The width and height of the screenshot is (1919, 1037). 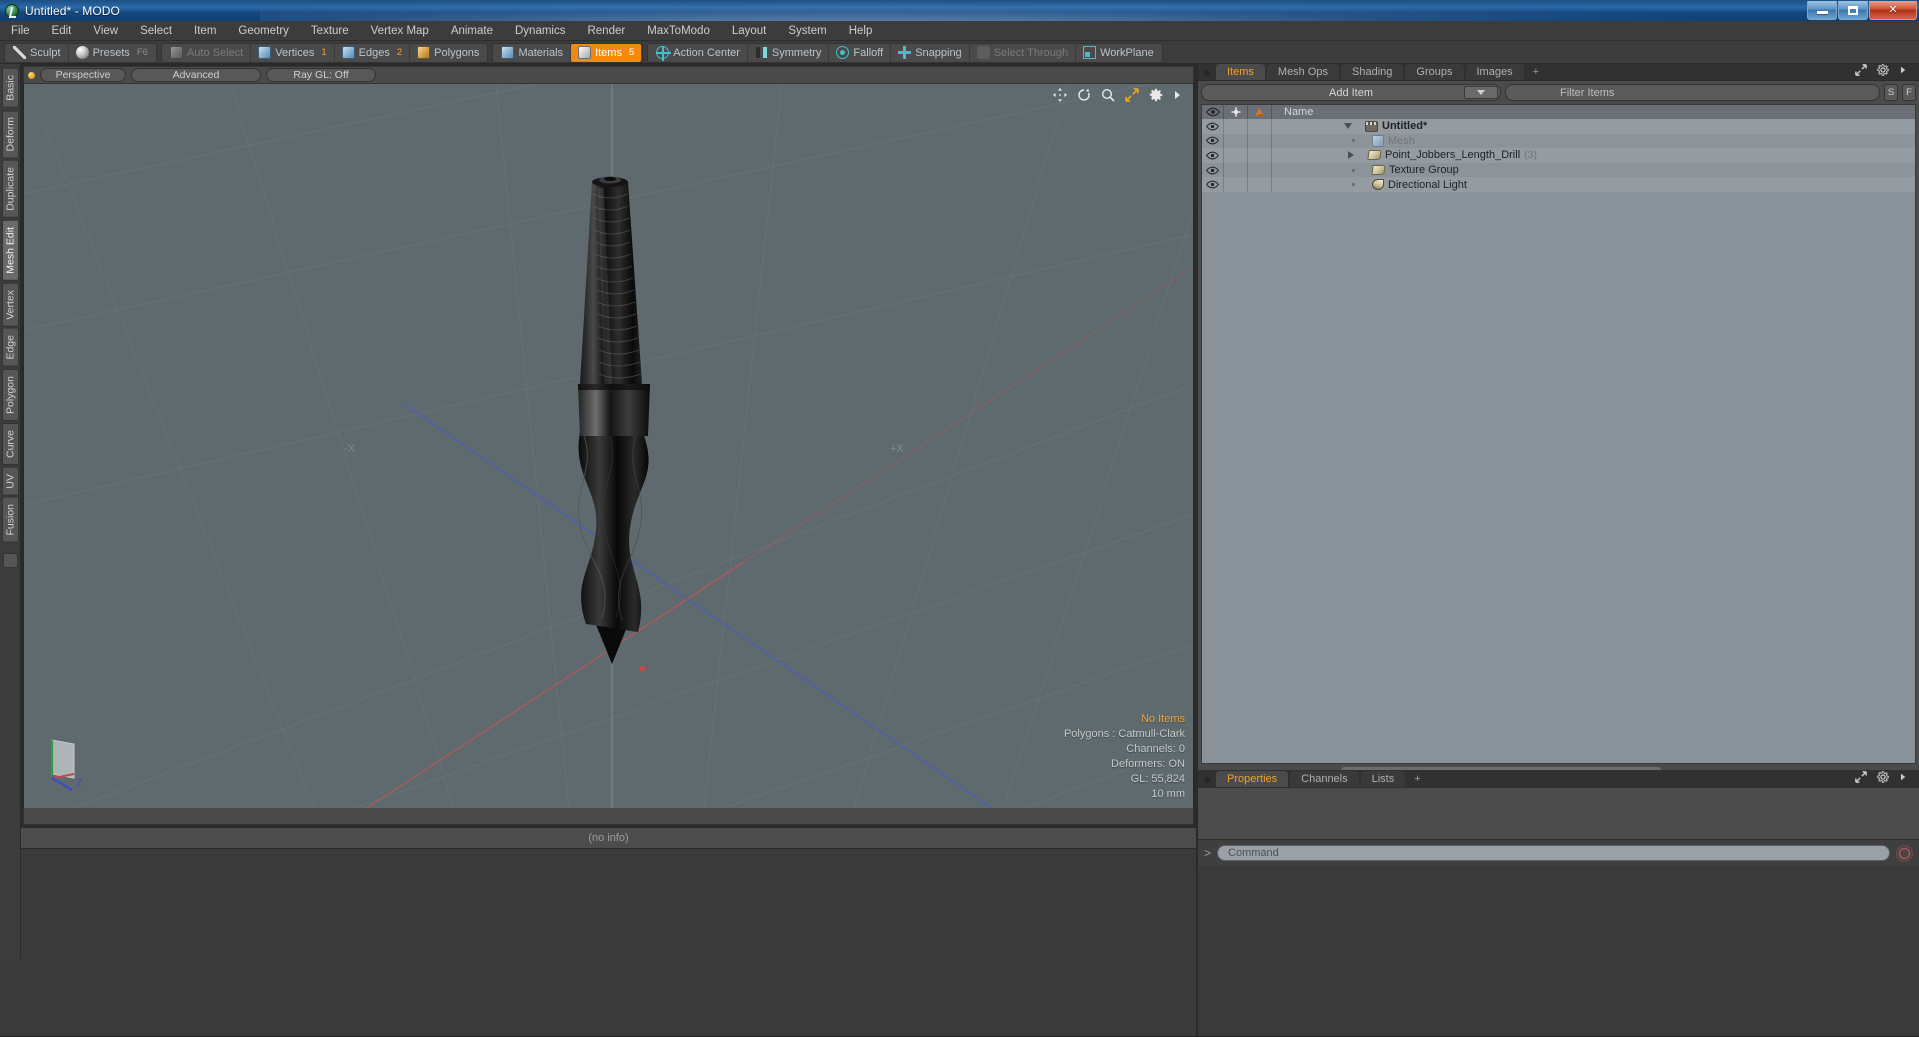 I want to click on tab-images: Images, so click(x=1494, y=72).